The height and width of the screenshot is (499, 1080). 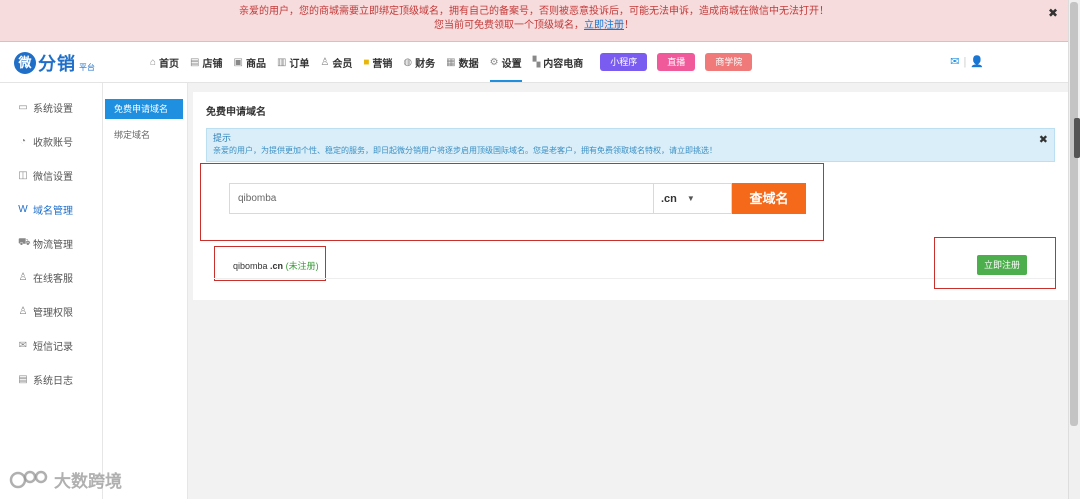 I want to click on subnav-free-domain: 免费申请域名, so click(x=144, y=109).